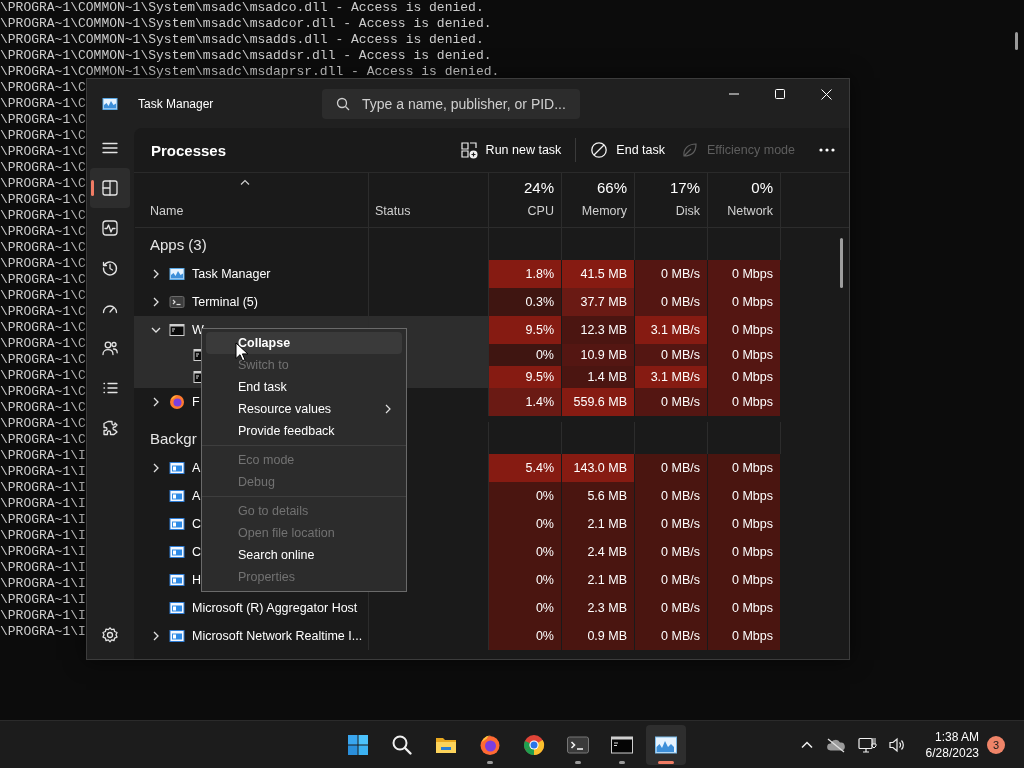 This screenshot has height=768, width=1024. I want to click on column-header: Name, so click(167, 211).